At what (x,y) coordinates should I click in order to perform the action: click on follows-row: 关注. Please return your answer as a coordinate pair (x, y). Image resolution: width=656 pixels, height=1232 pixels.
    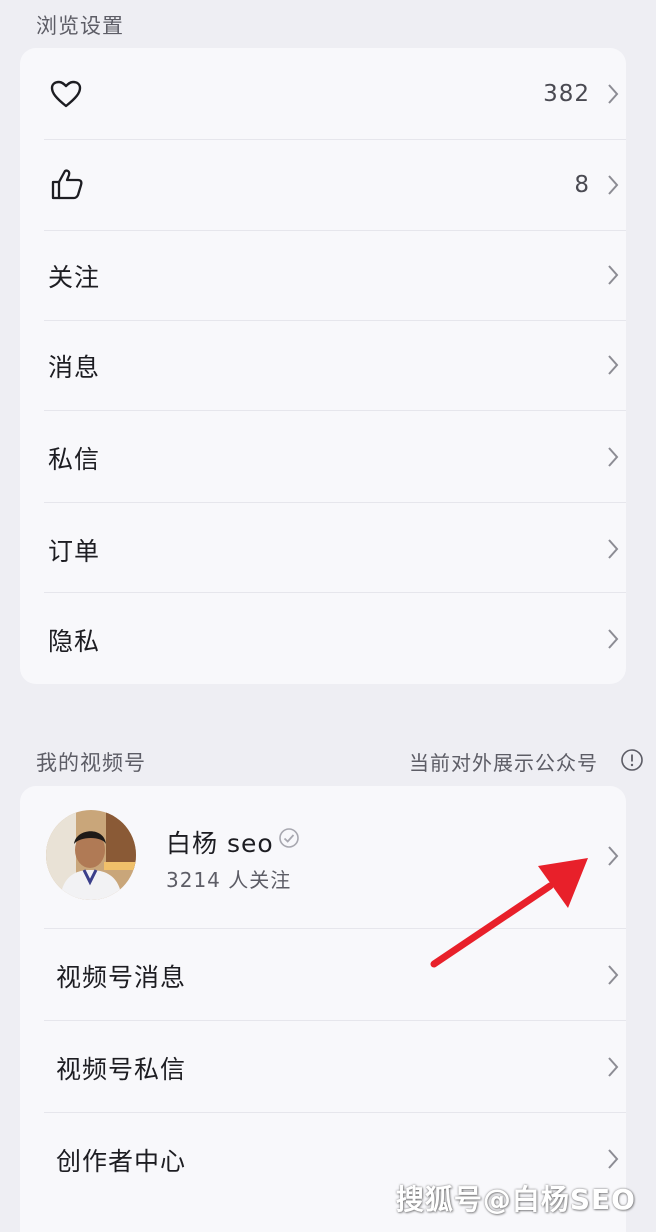
    Looking at the image, I should click on (323, 275).